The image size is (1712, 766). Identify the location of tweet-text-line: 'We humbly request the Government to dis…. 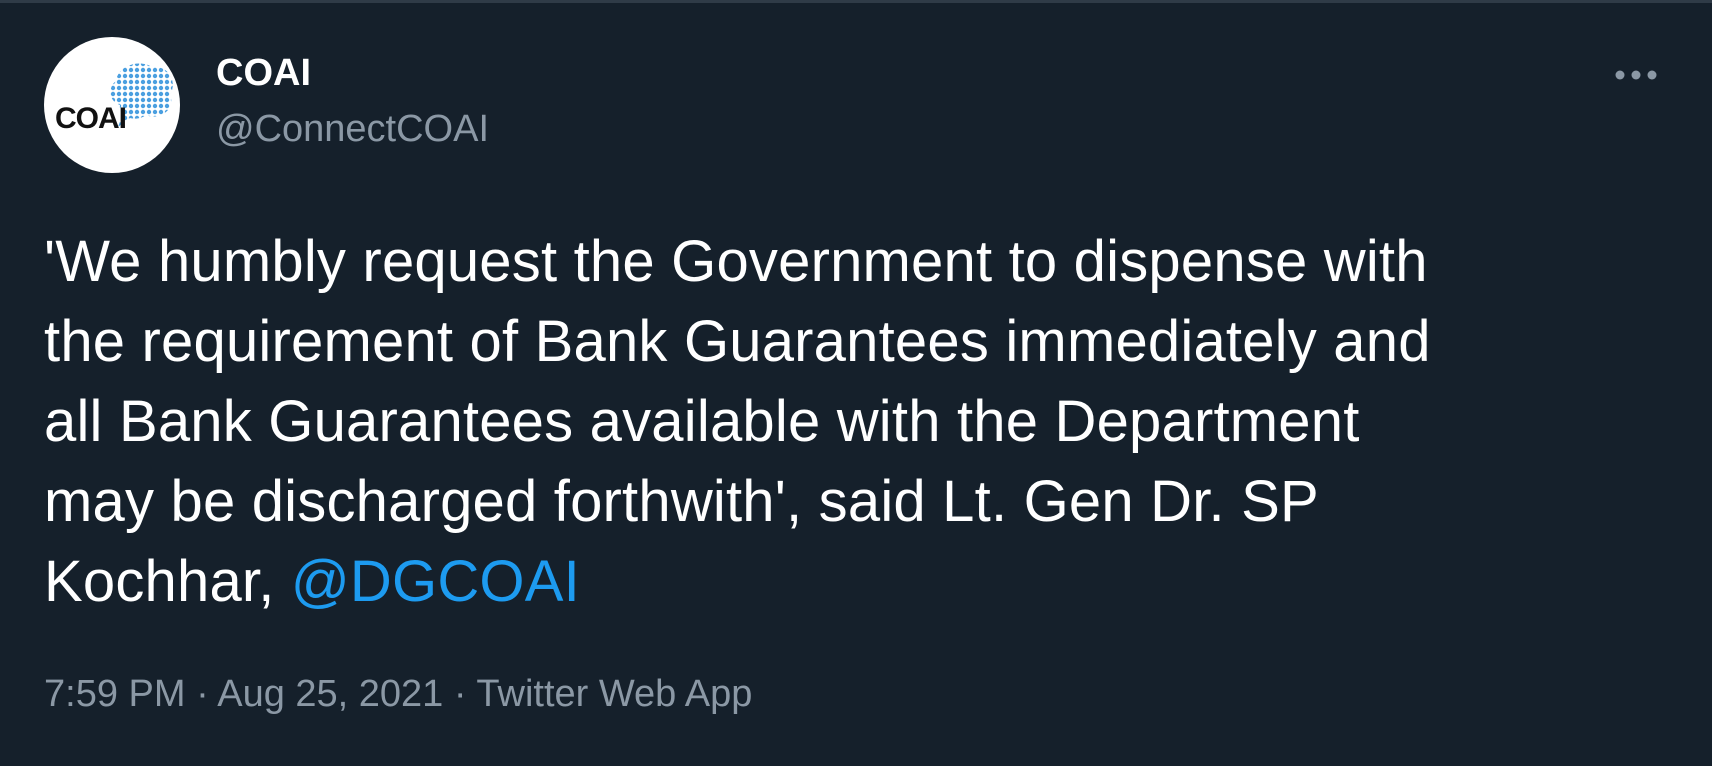
(736, 261).